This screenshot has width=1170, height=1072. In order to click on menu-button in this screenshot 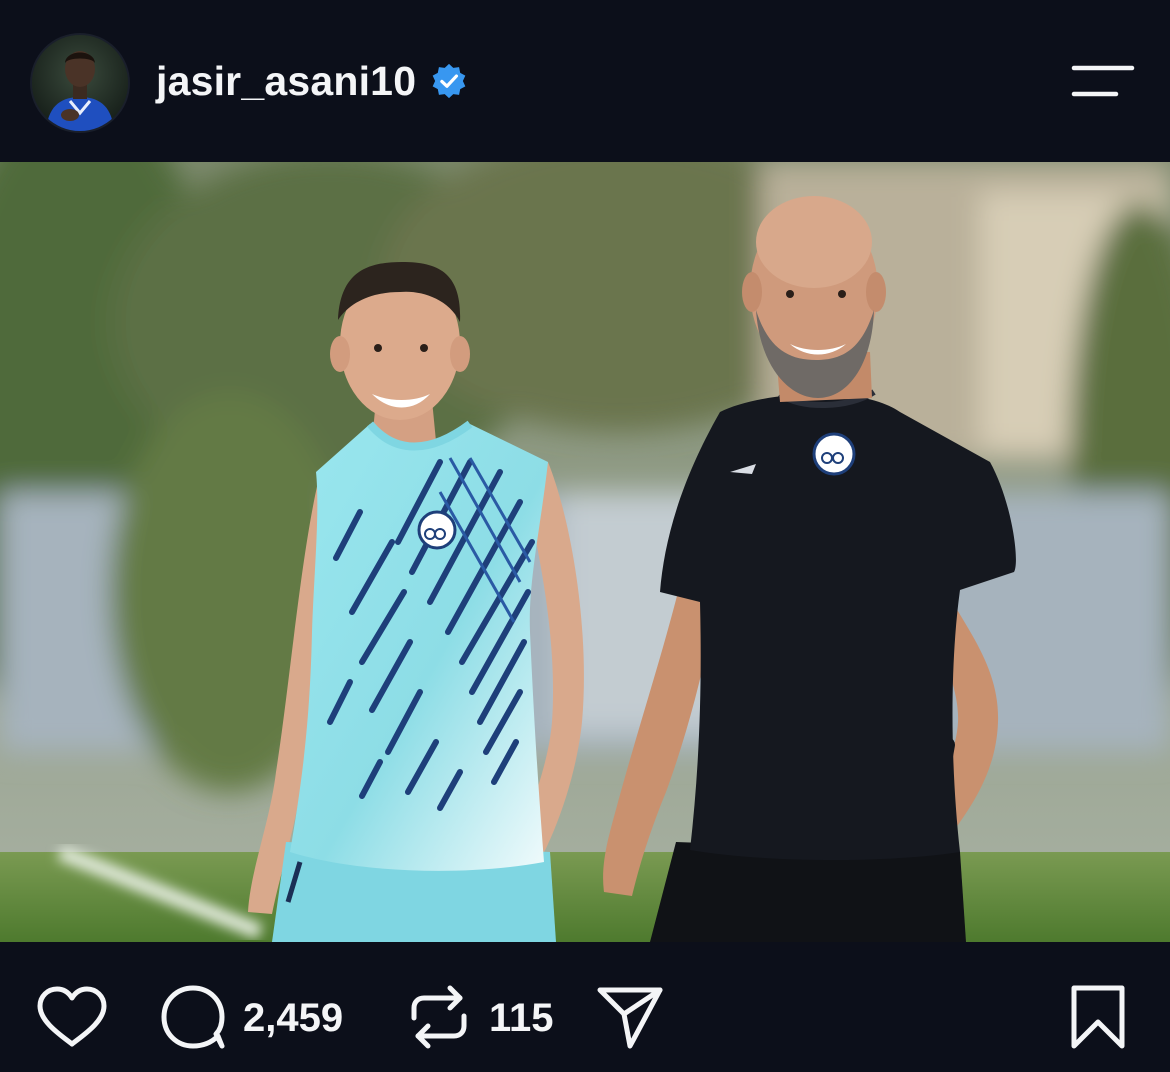, I will do `click(1103, 81)`.